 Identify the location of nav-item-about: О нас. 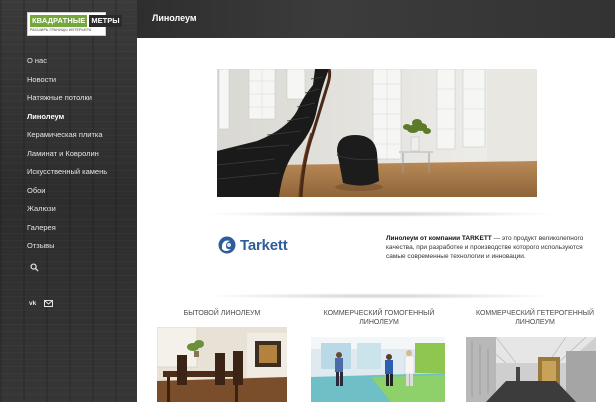
(68, 61).